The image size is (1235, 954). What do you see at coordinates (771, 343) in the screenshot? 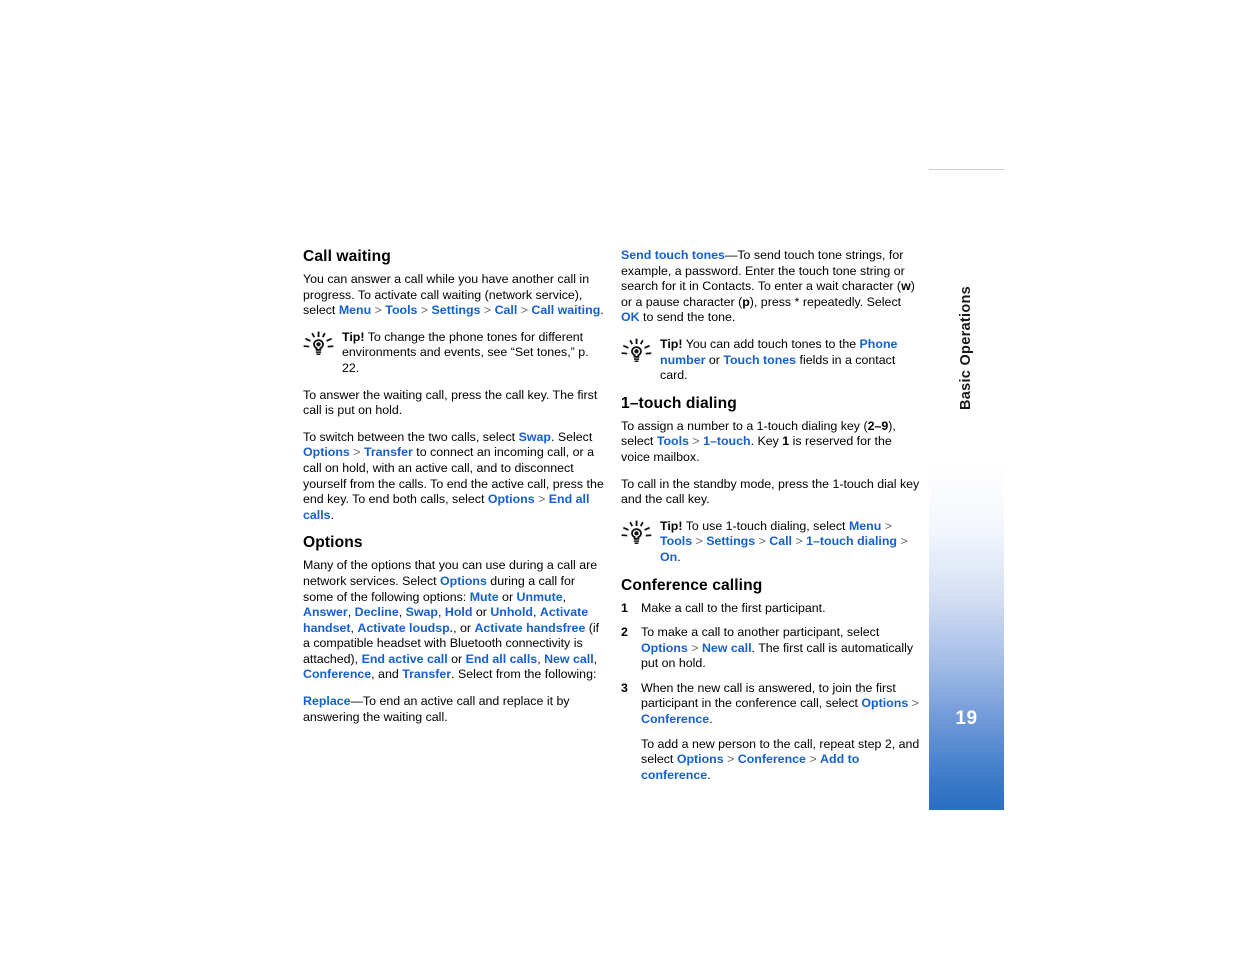
I see `text-run: You can add touch tones to the` at bounding box center [771, 343].